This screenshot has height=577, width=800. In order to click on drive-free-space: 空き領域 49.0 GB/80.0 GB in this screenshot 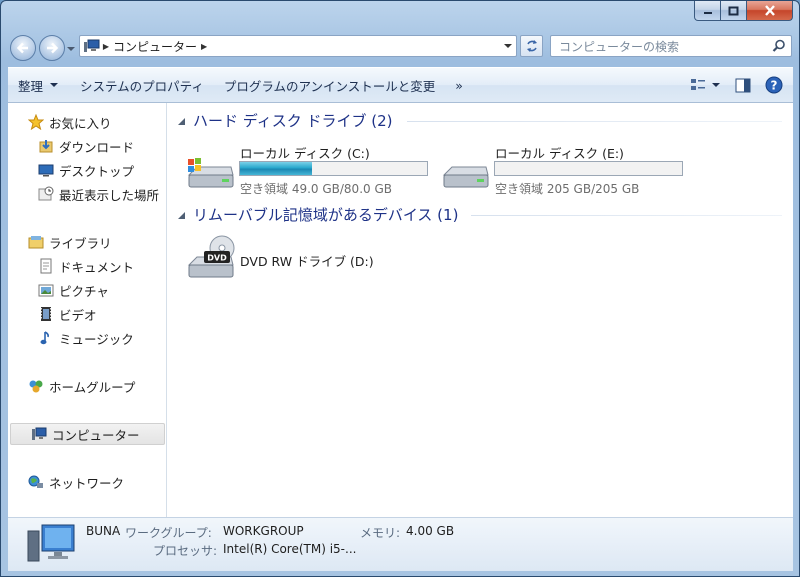, I will do `click(316, 189)`.